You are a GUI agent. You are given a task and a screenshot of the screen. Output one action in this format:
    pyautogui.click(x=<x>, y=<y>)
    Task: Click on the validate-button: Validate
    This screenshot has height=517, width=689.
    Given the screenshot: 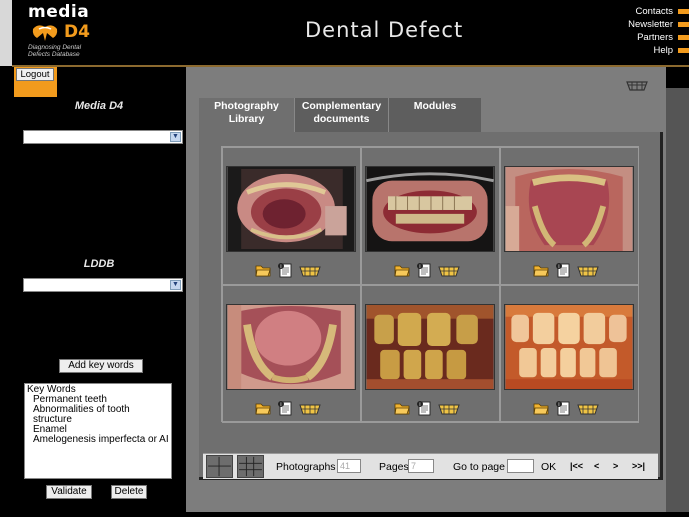 What is the action you would take?
    pyautogui.click(x=69, y=492)
    